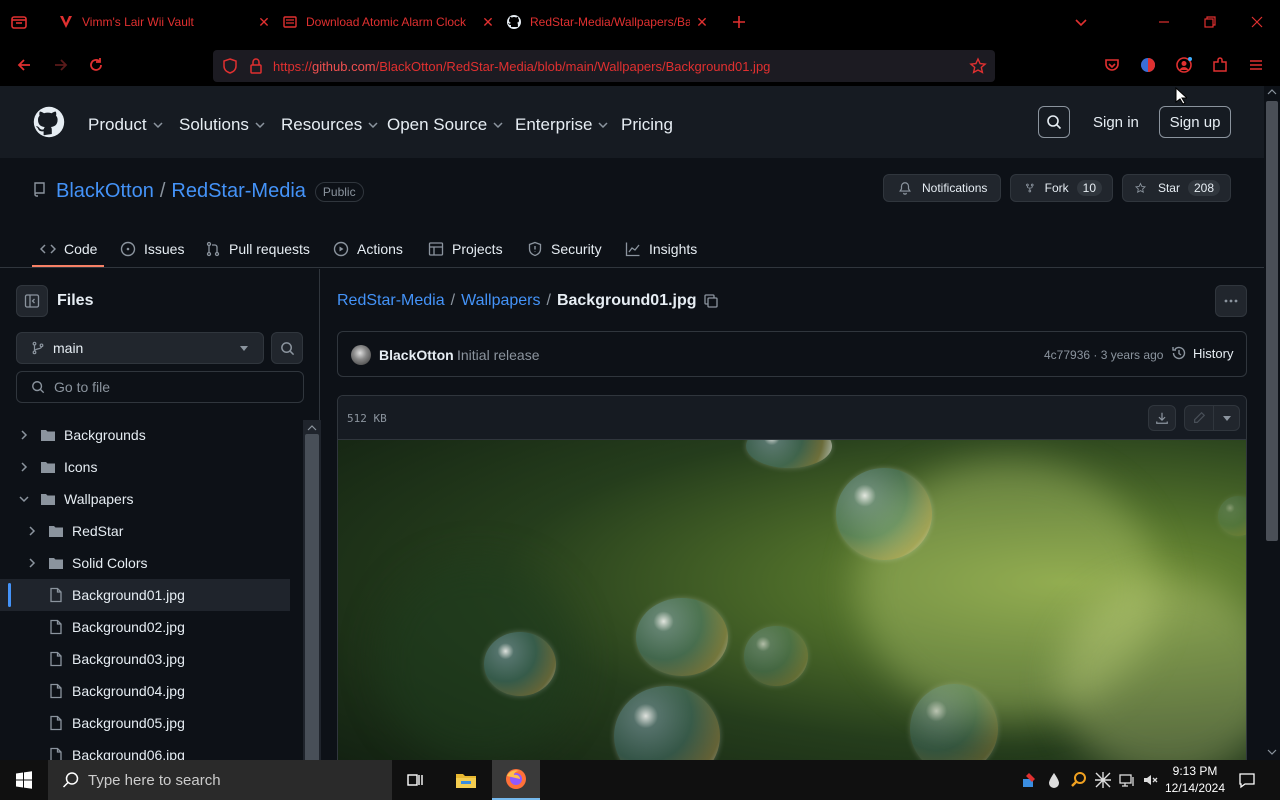  What do you see at coordinates (230, 66) in the screenshot?
I see `tracking-protection-icon` at bounding box center [230, 66].